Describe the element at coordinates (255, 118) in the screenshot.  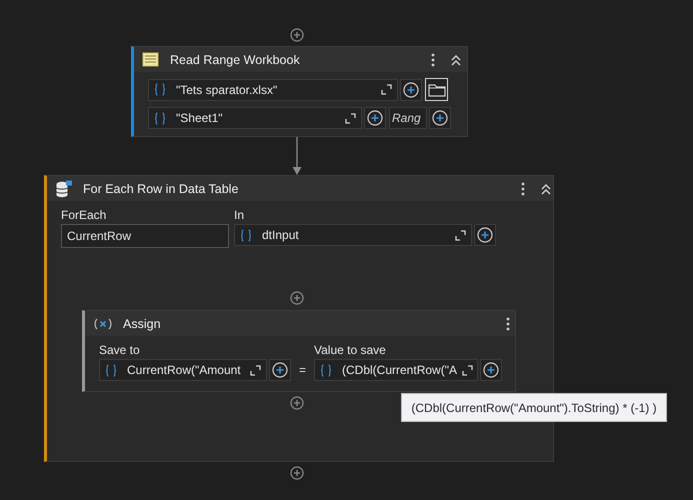
I see `expression-field: "Sheet1"` at that location.